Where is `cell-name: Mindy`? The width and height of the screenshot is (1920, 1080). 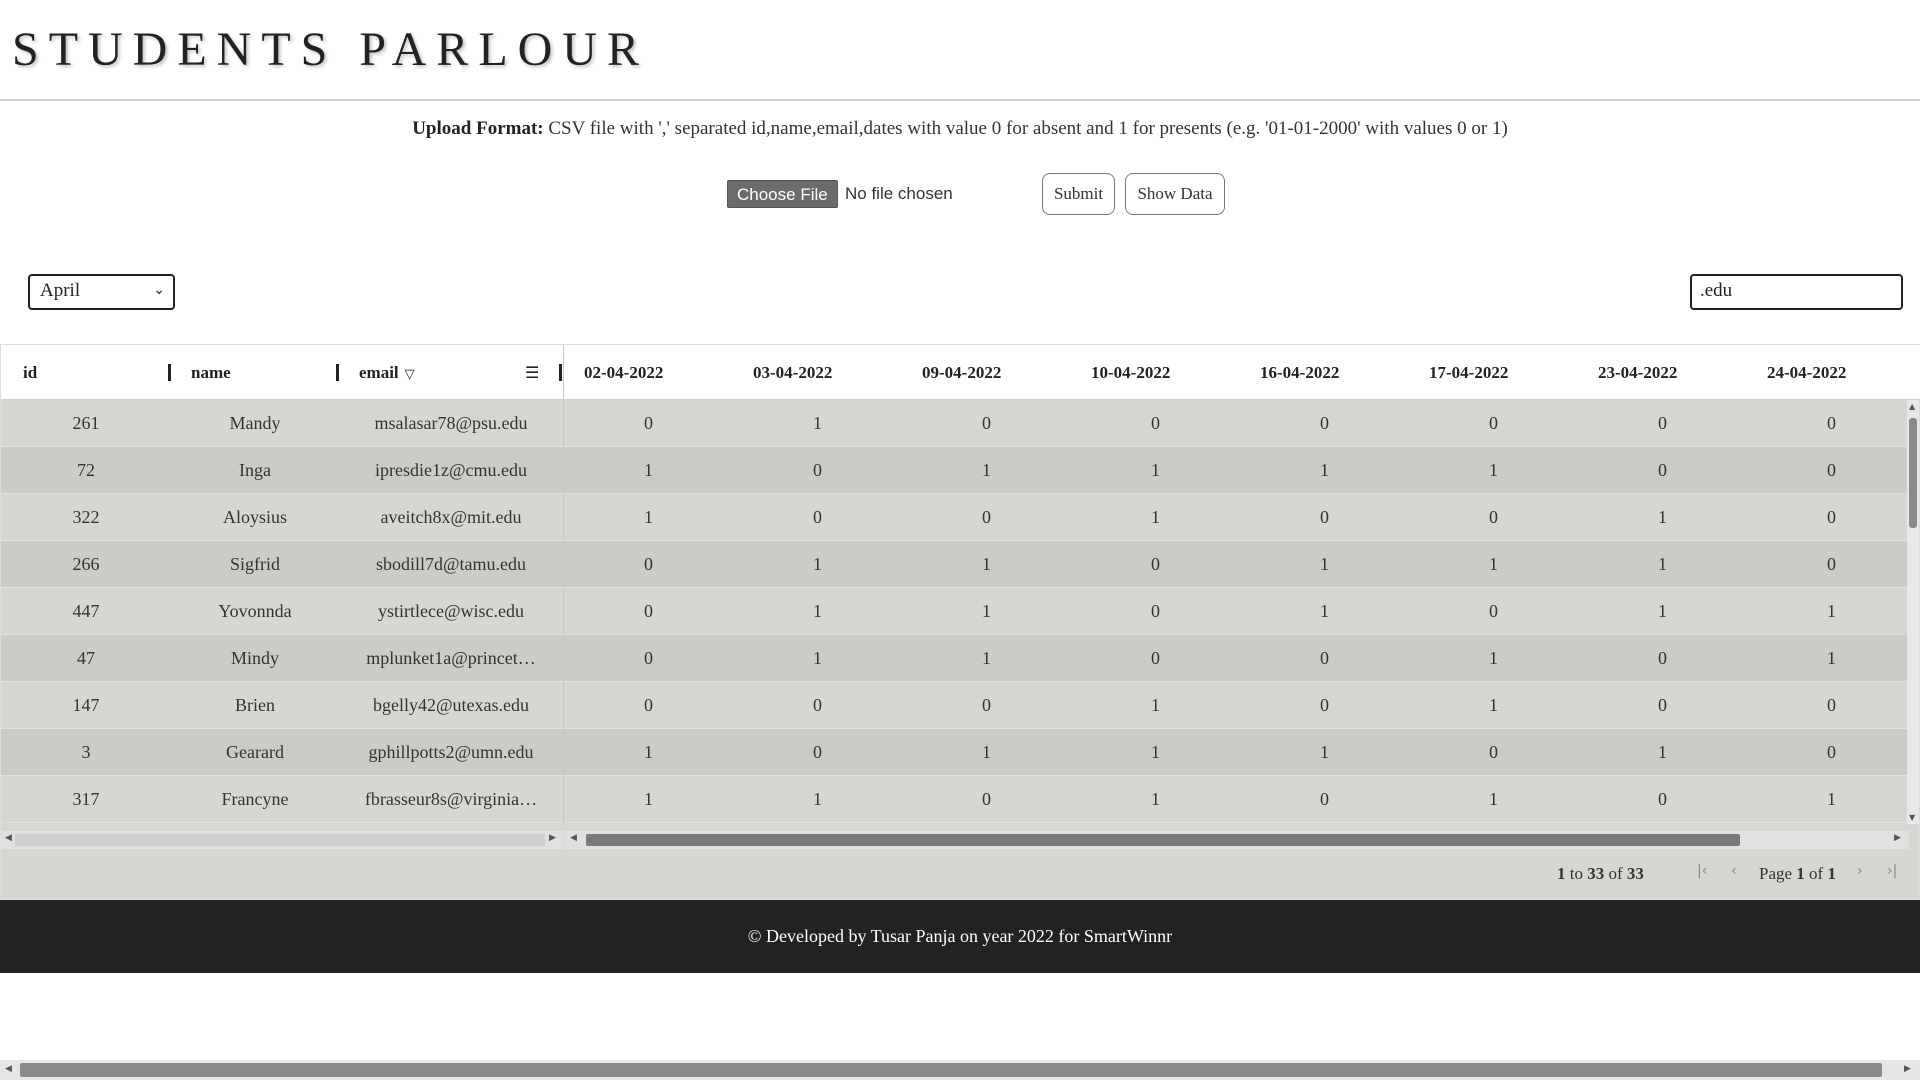 cell-name: Mindy is located at coordinates (254, 658).